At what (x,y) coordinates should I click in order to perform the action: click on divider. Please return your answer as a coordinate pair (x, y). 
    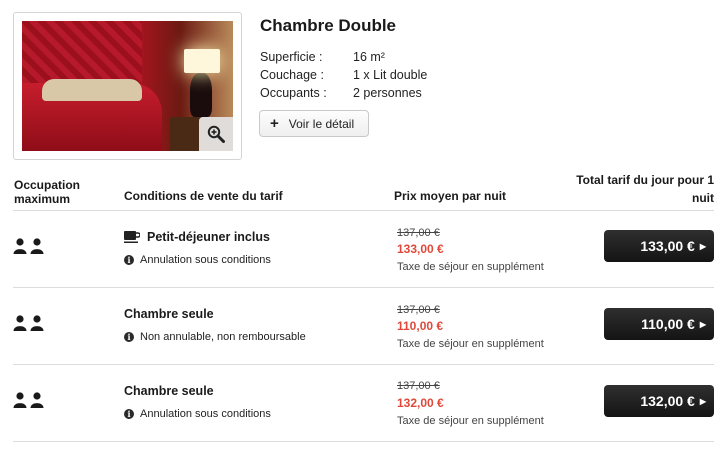
    Looking at the image, I should click on (363, 441).